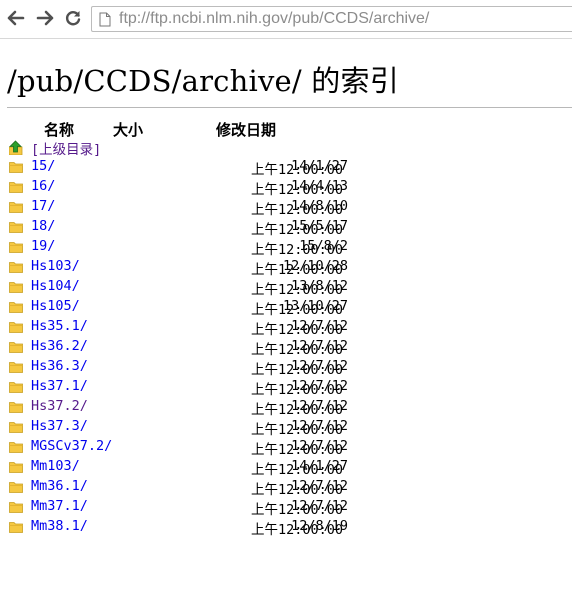  I want to click on folder-link: Mm37.1/, so click(59, 506).